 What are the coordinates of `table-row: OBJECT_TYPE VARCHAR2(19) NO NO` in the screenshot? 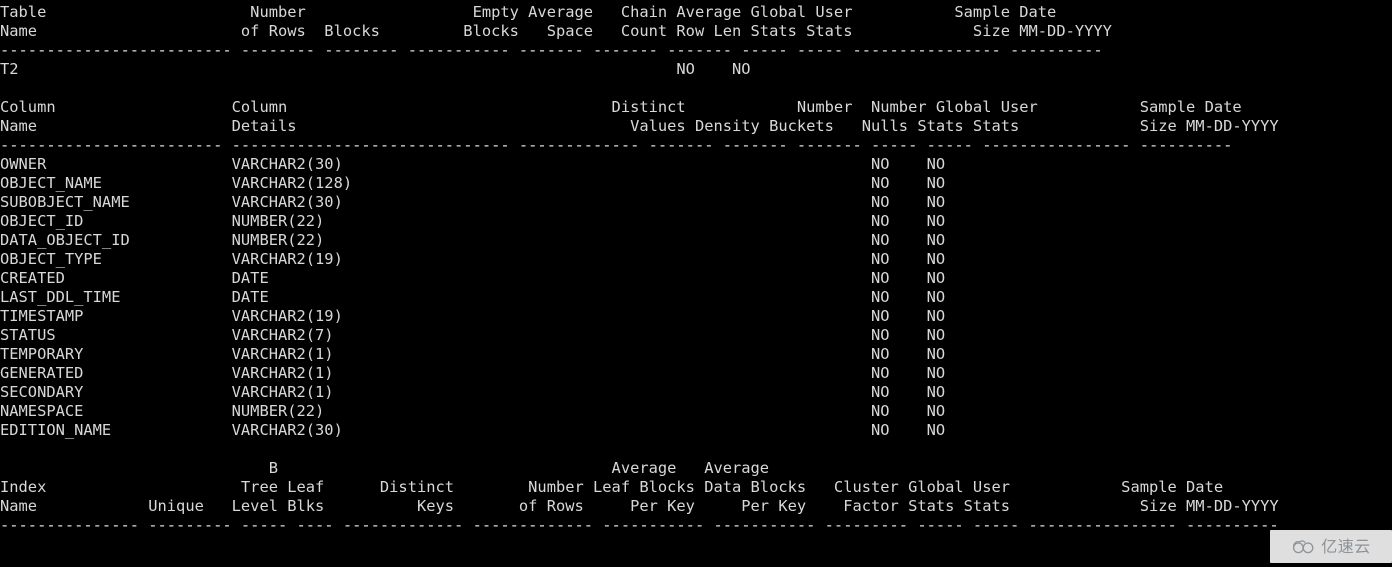 It's located at (473, 259).